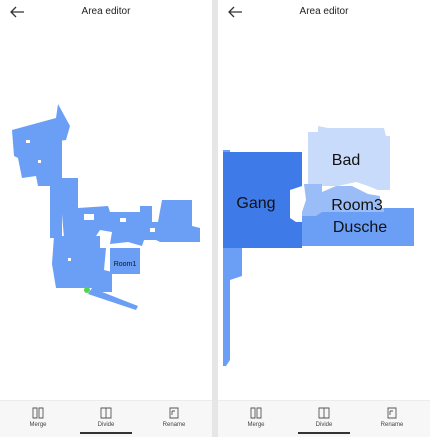  What do you see at coordinates (125, 264) in the screenshot?
I see `room-label: Room1` at bounding box center [125, 264].